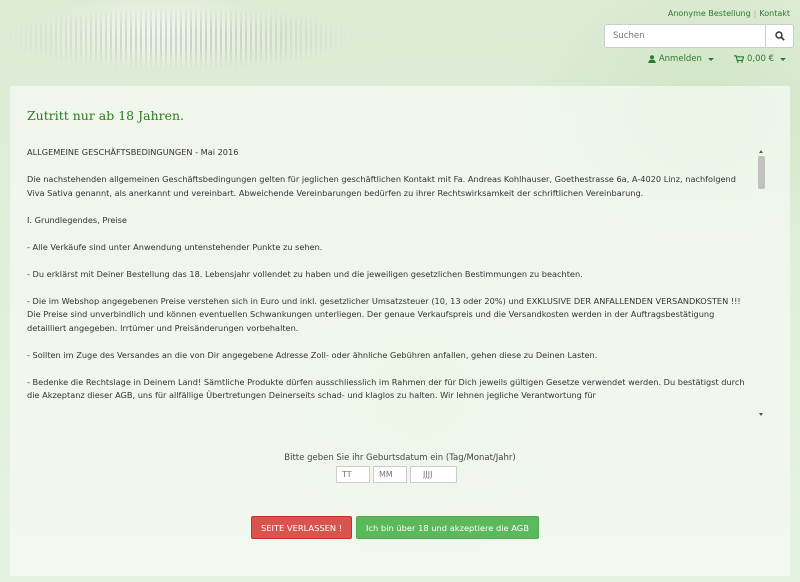 Image resolution: width=800 pixels, height=582 pixels. I want to click on dob-year-field, so click(433, 474).